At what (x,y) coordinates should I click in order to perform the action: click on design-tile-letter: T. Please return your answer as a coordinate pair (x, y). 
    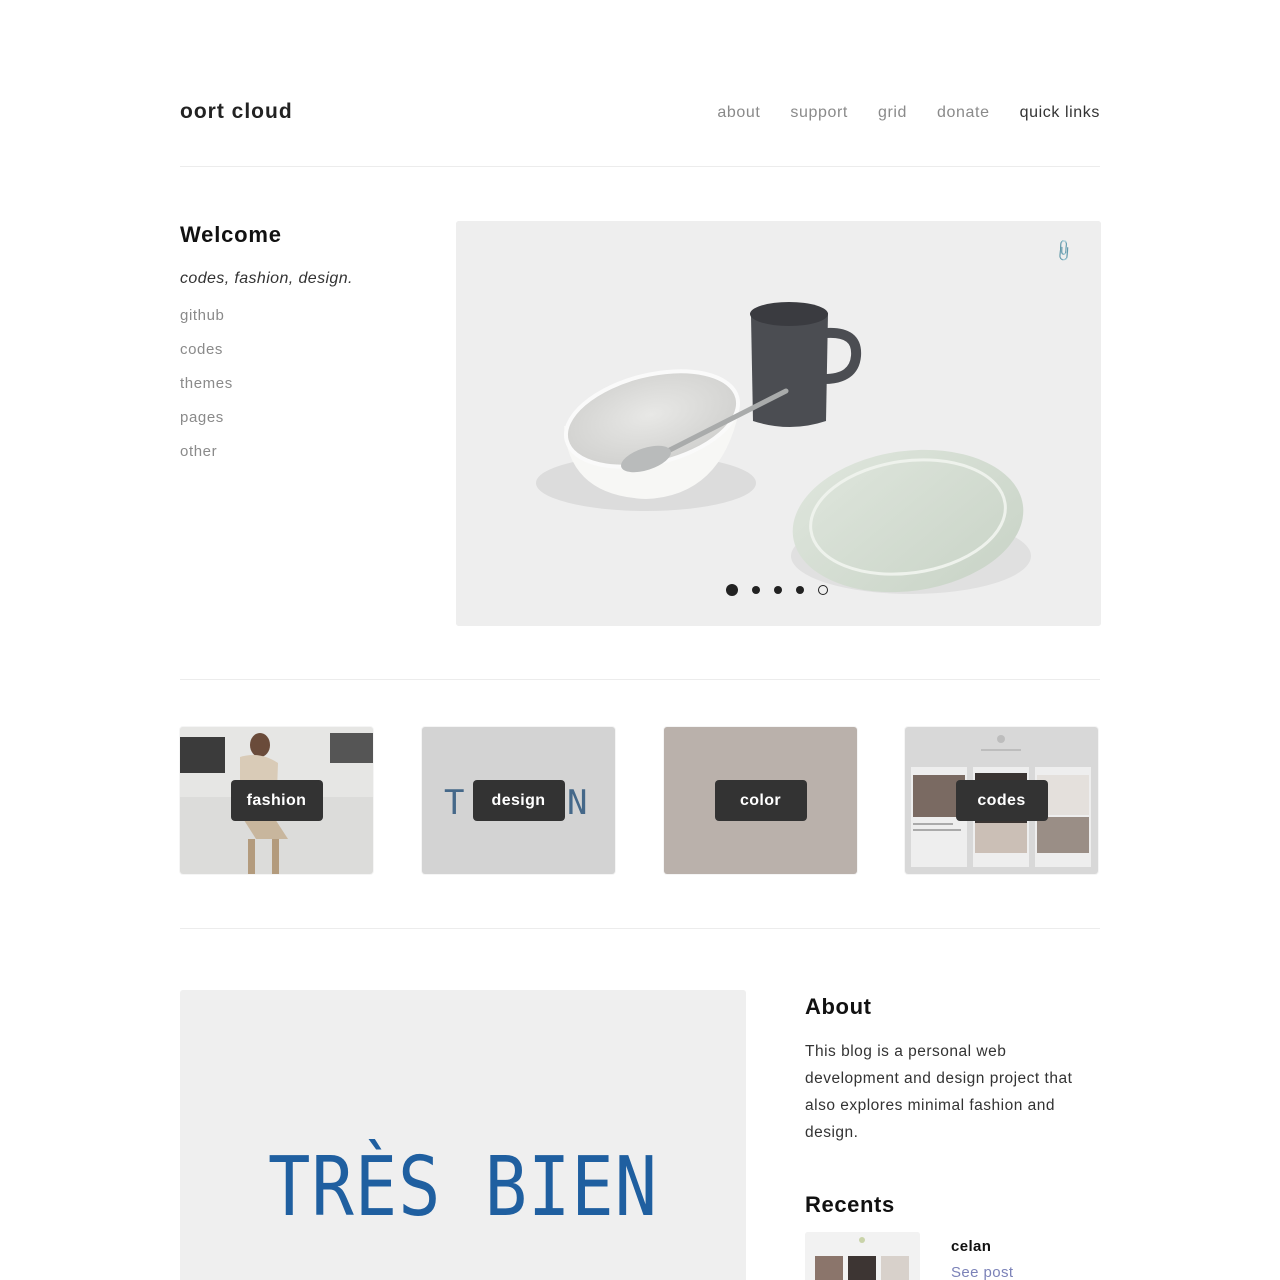
    Looking at the image, I should click on (454, 803).